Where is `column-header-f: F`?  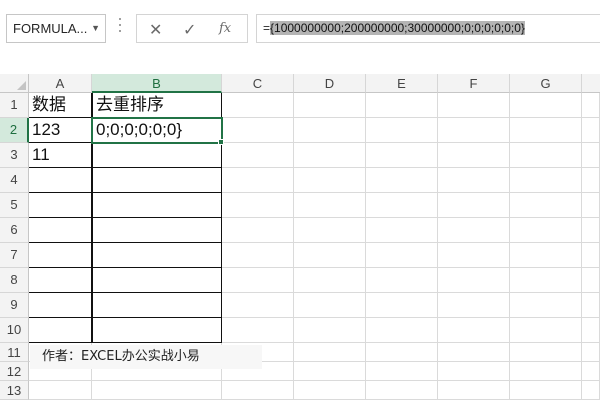 column-header-f: F is located at coordinates (474, 83).